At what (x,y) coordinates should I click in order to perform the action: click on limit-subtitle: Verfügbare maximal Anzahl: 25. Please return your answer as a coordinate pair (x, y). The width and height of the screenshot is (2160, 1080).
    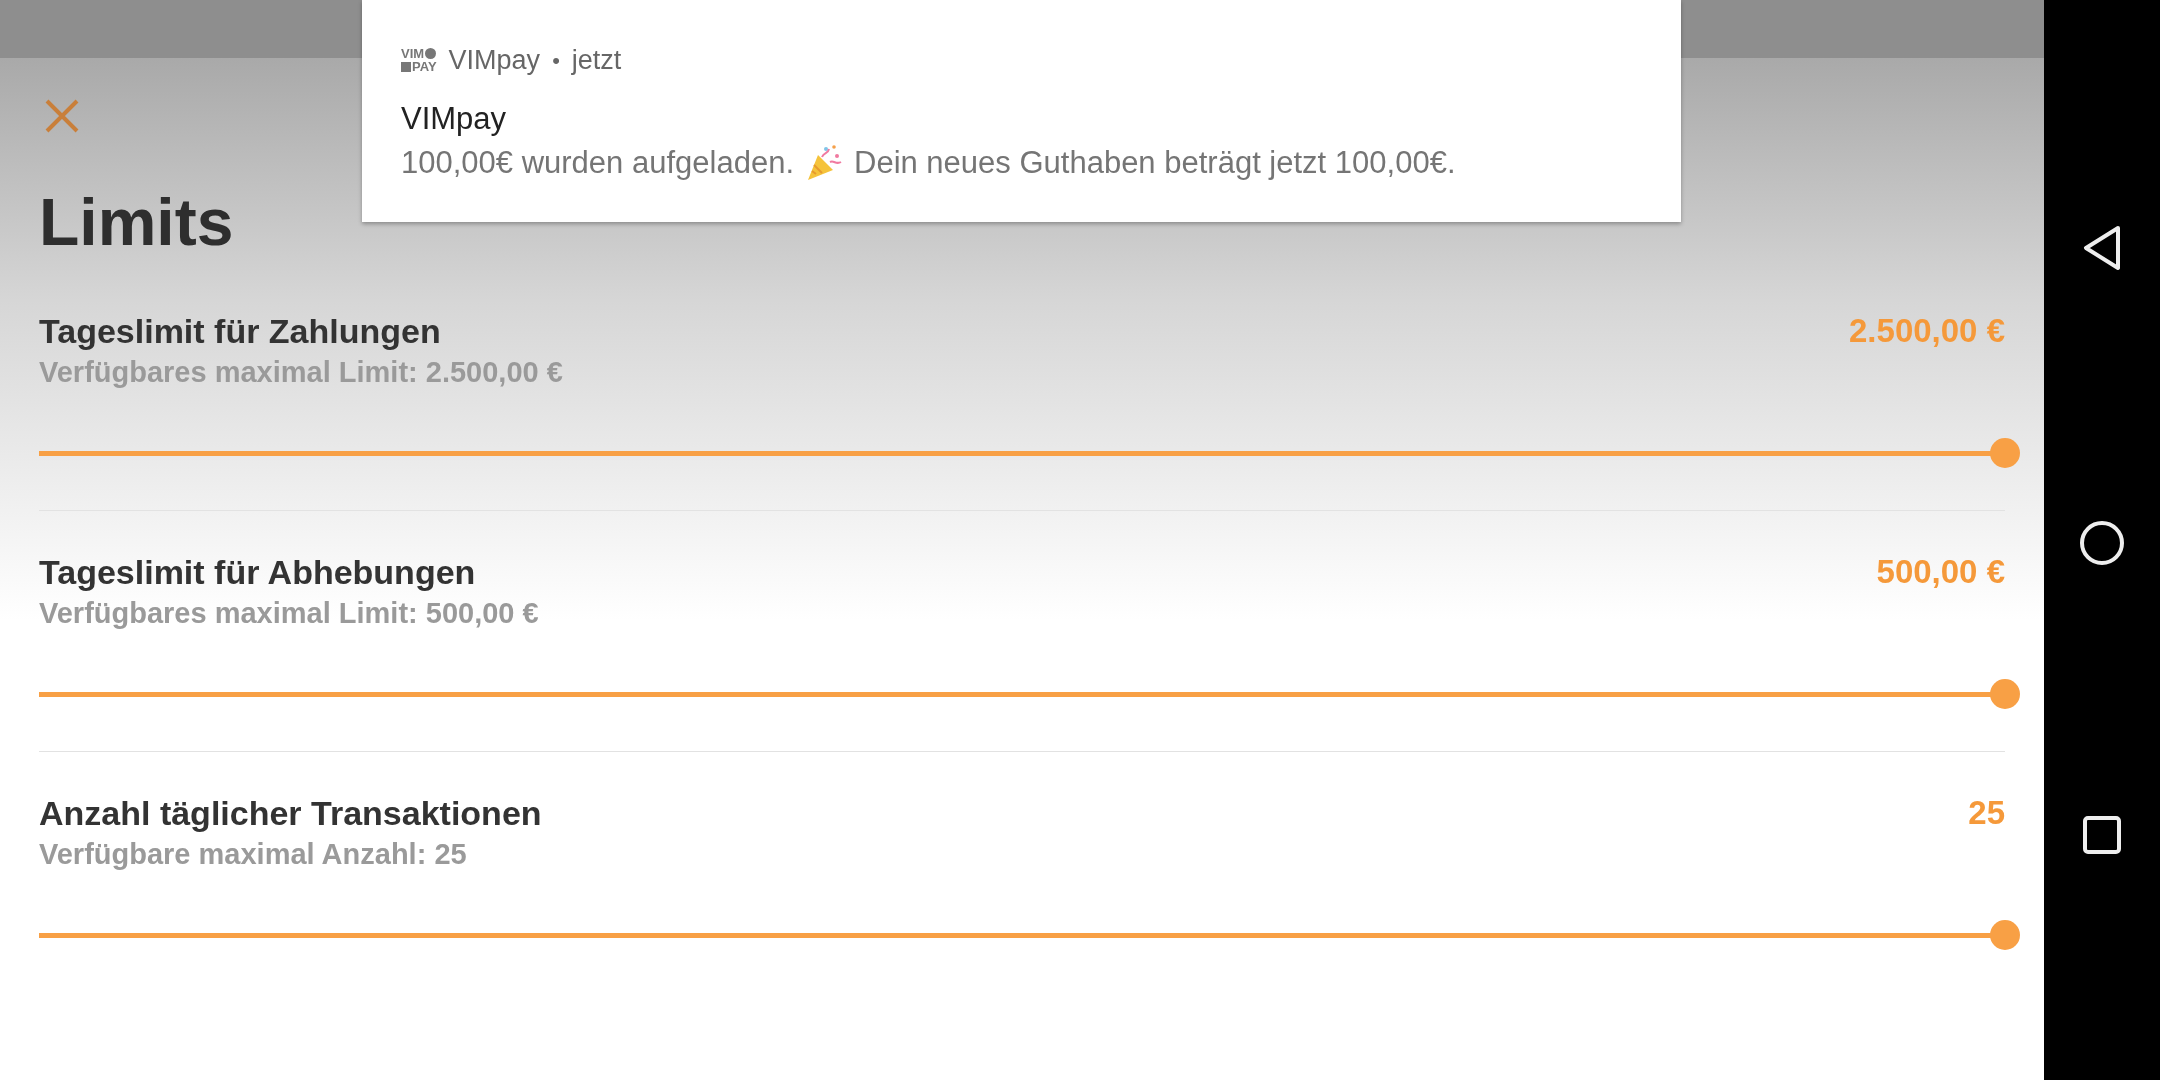
    Looking at the image, I should click on (253, 854).